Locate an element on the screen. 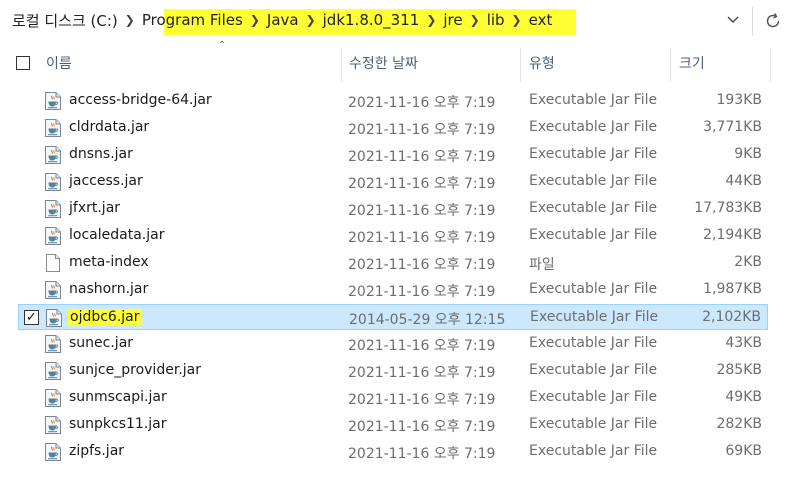 Image resolution: width=802 pixels, height=486 pixels. column-name: 이름 ⌃ is located at coordinates (193, 61).